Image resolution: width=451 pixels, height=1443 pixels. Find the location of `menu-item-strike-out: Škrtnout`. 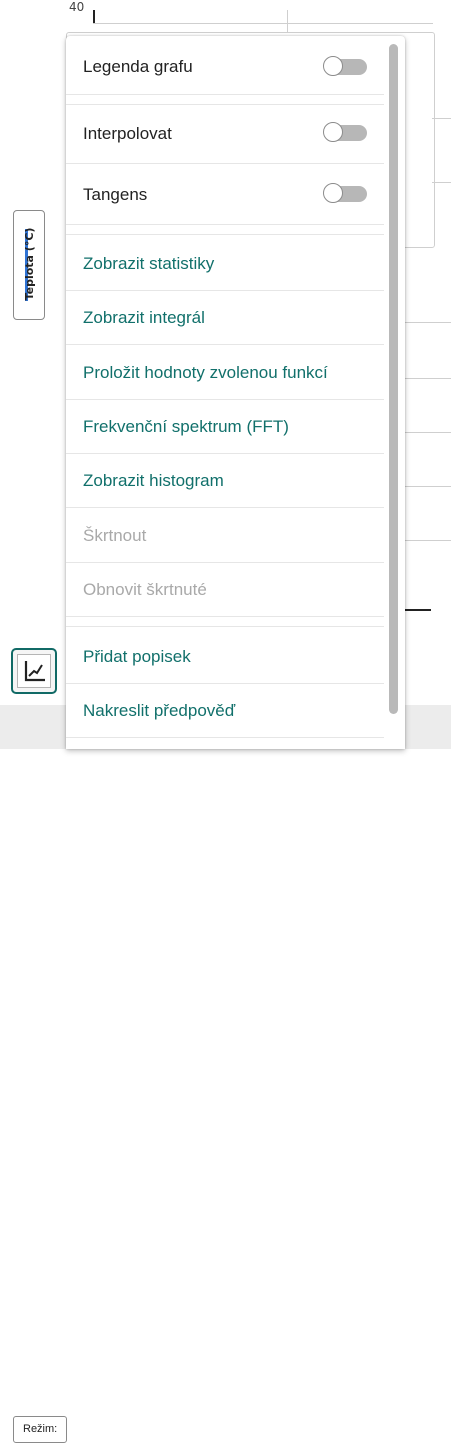

menu-item-strike-out: Škrtnout is located at coordinates (225, 536).